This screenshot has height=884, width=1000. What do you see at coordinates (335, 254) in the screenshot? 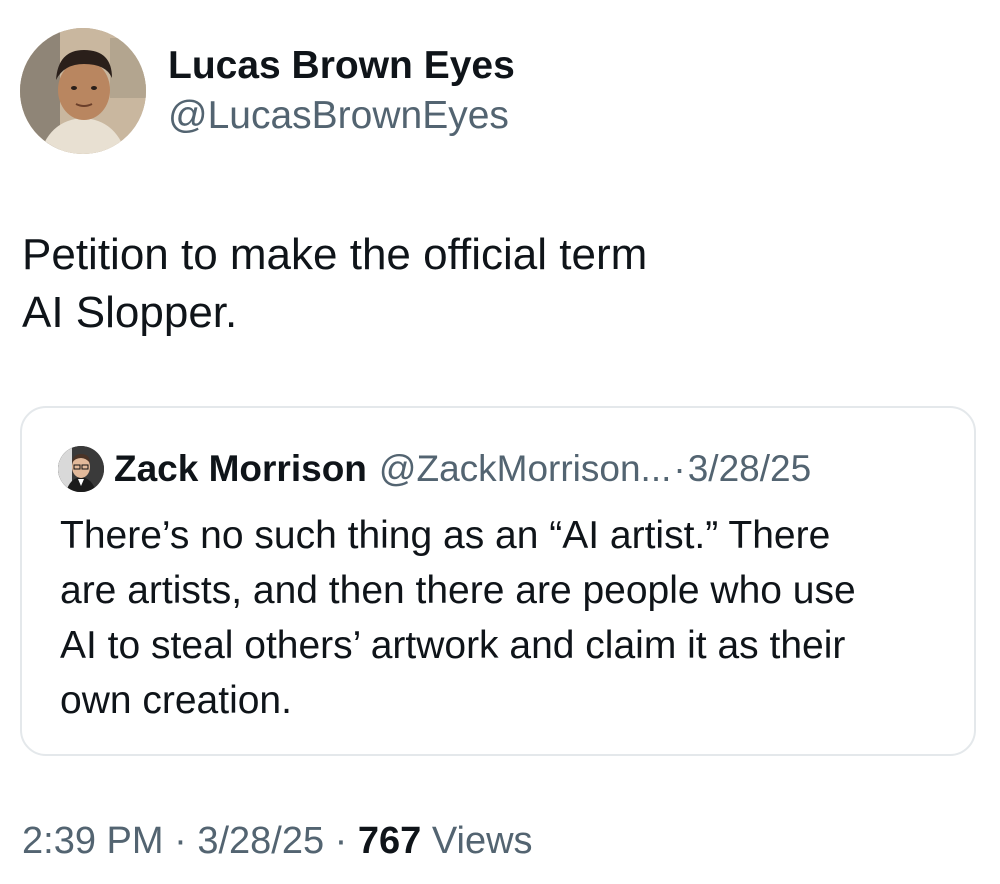
I see `tweet-text-line: Petition to make the official term` at bounding box center [335, 254].